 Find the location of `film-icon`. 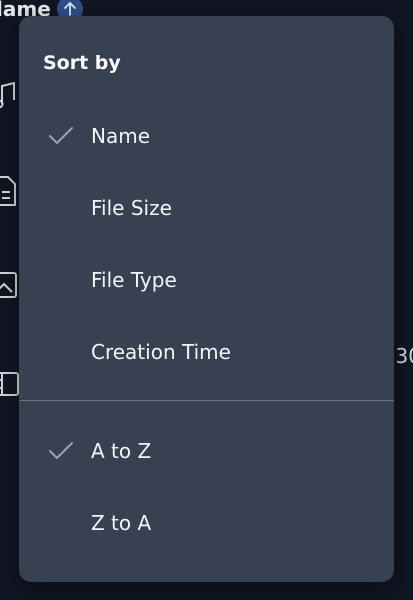

film-icon is located at coordinates (9, 384).